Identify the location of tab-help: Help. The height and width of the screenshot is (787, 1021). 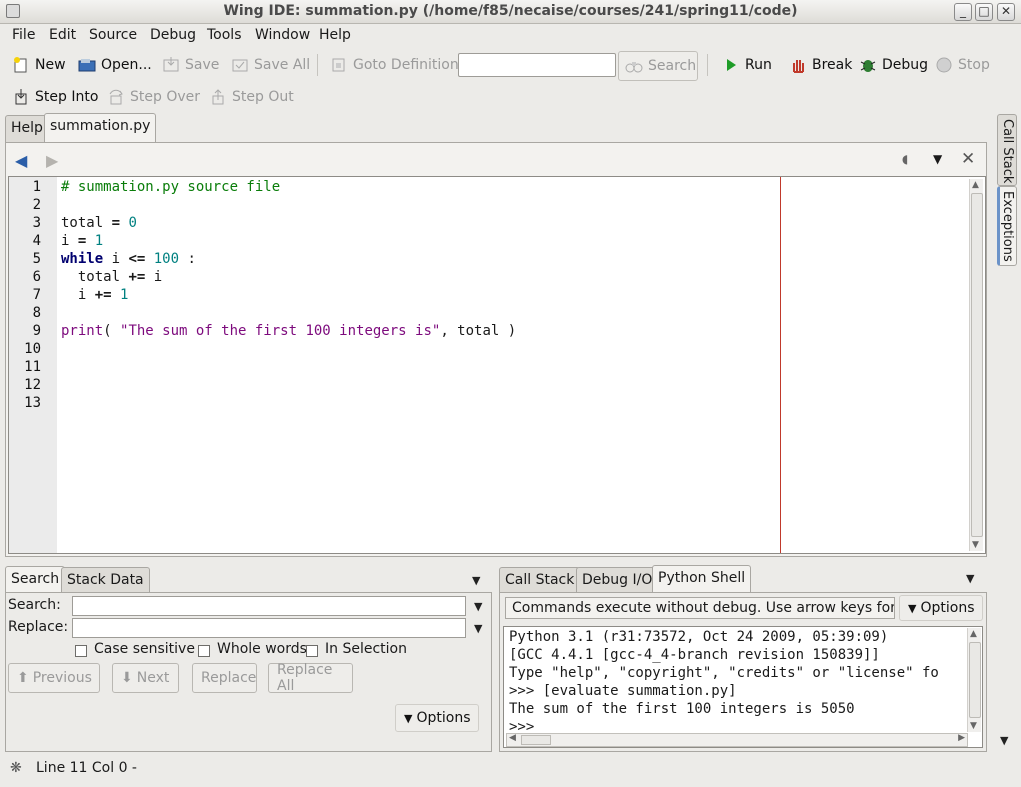
(27, 128).